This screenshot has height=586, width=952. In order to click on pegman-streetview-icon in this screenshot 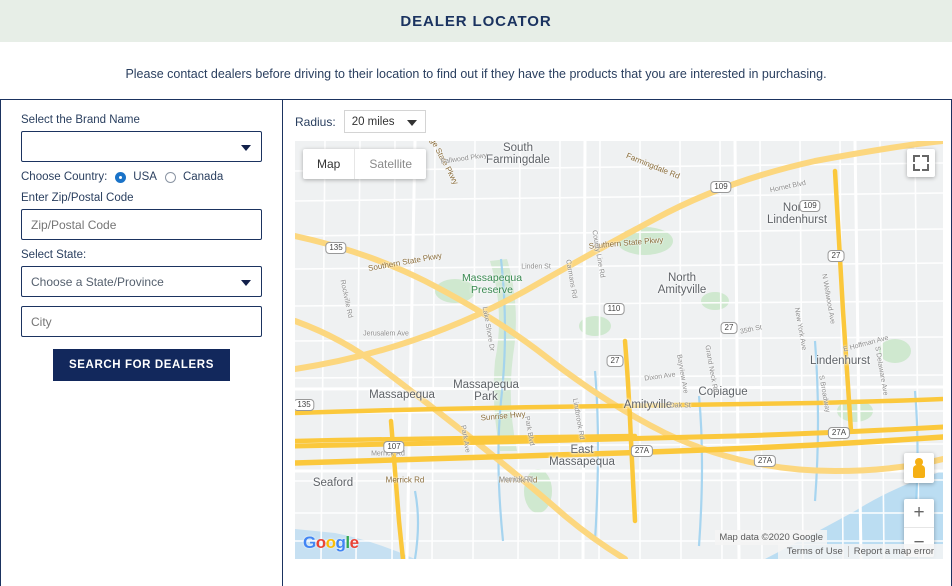, I will do `click(919, 468)`.